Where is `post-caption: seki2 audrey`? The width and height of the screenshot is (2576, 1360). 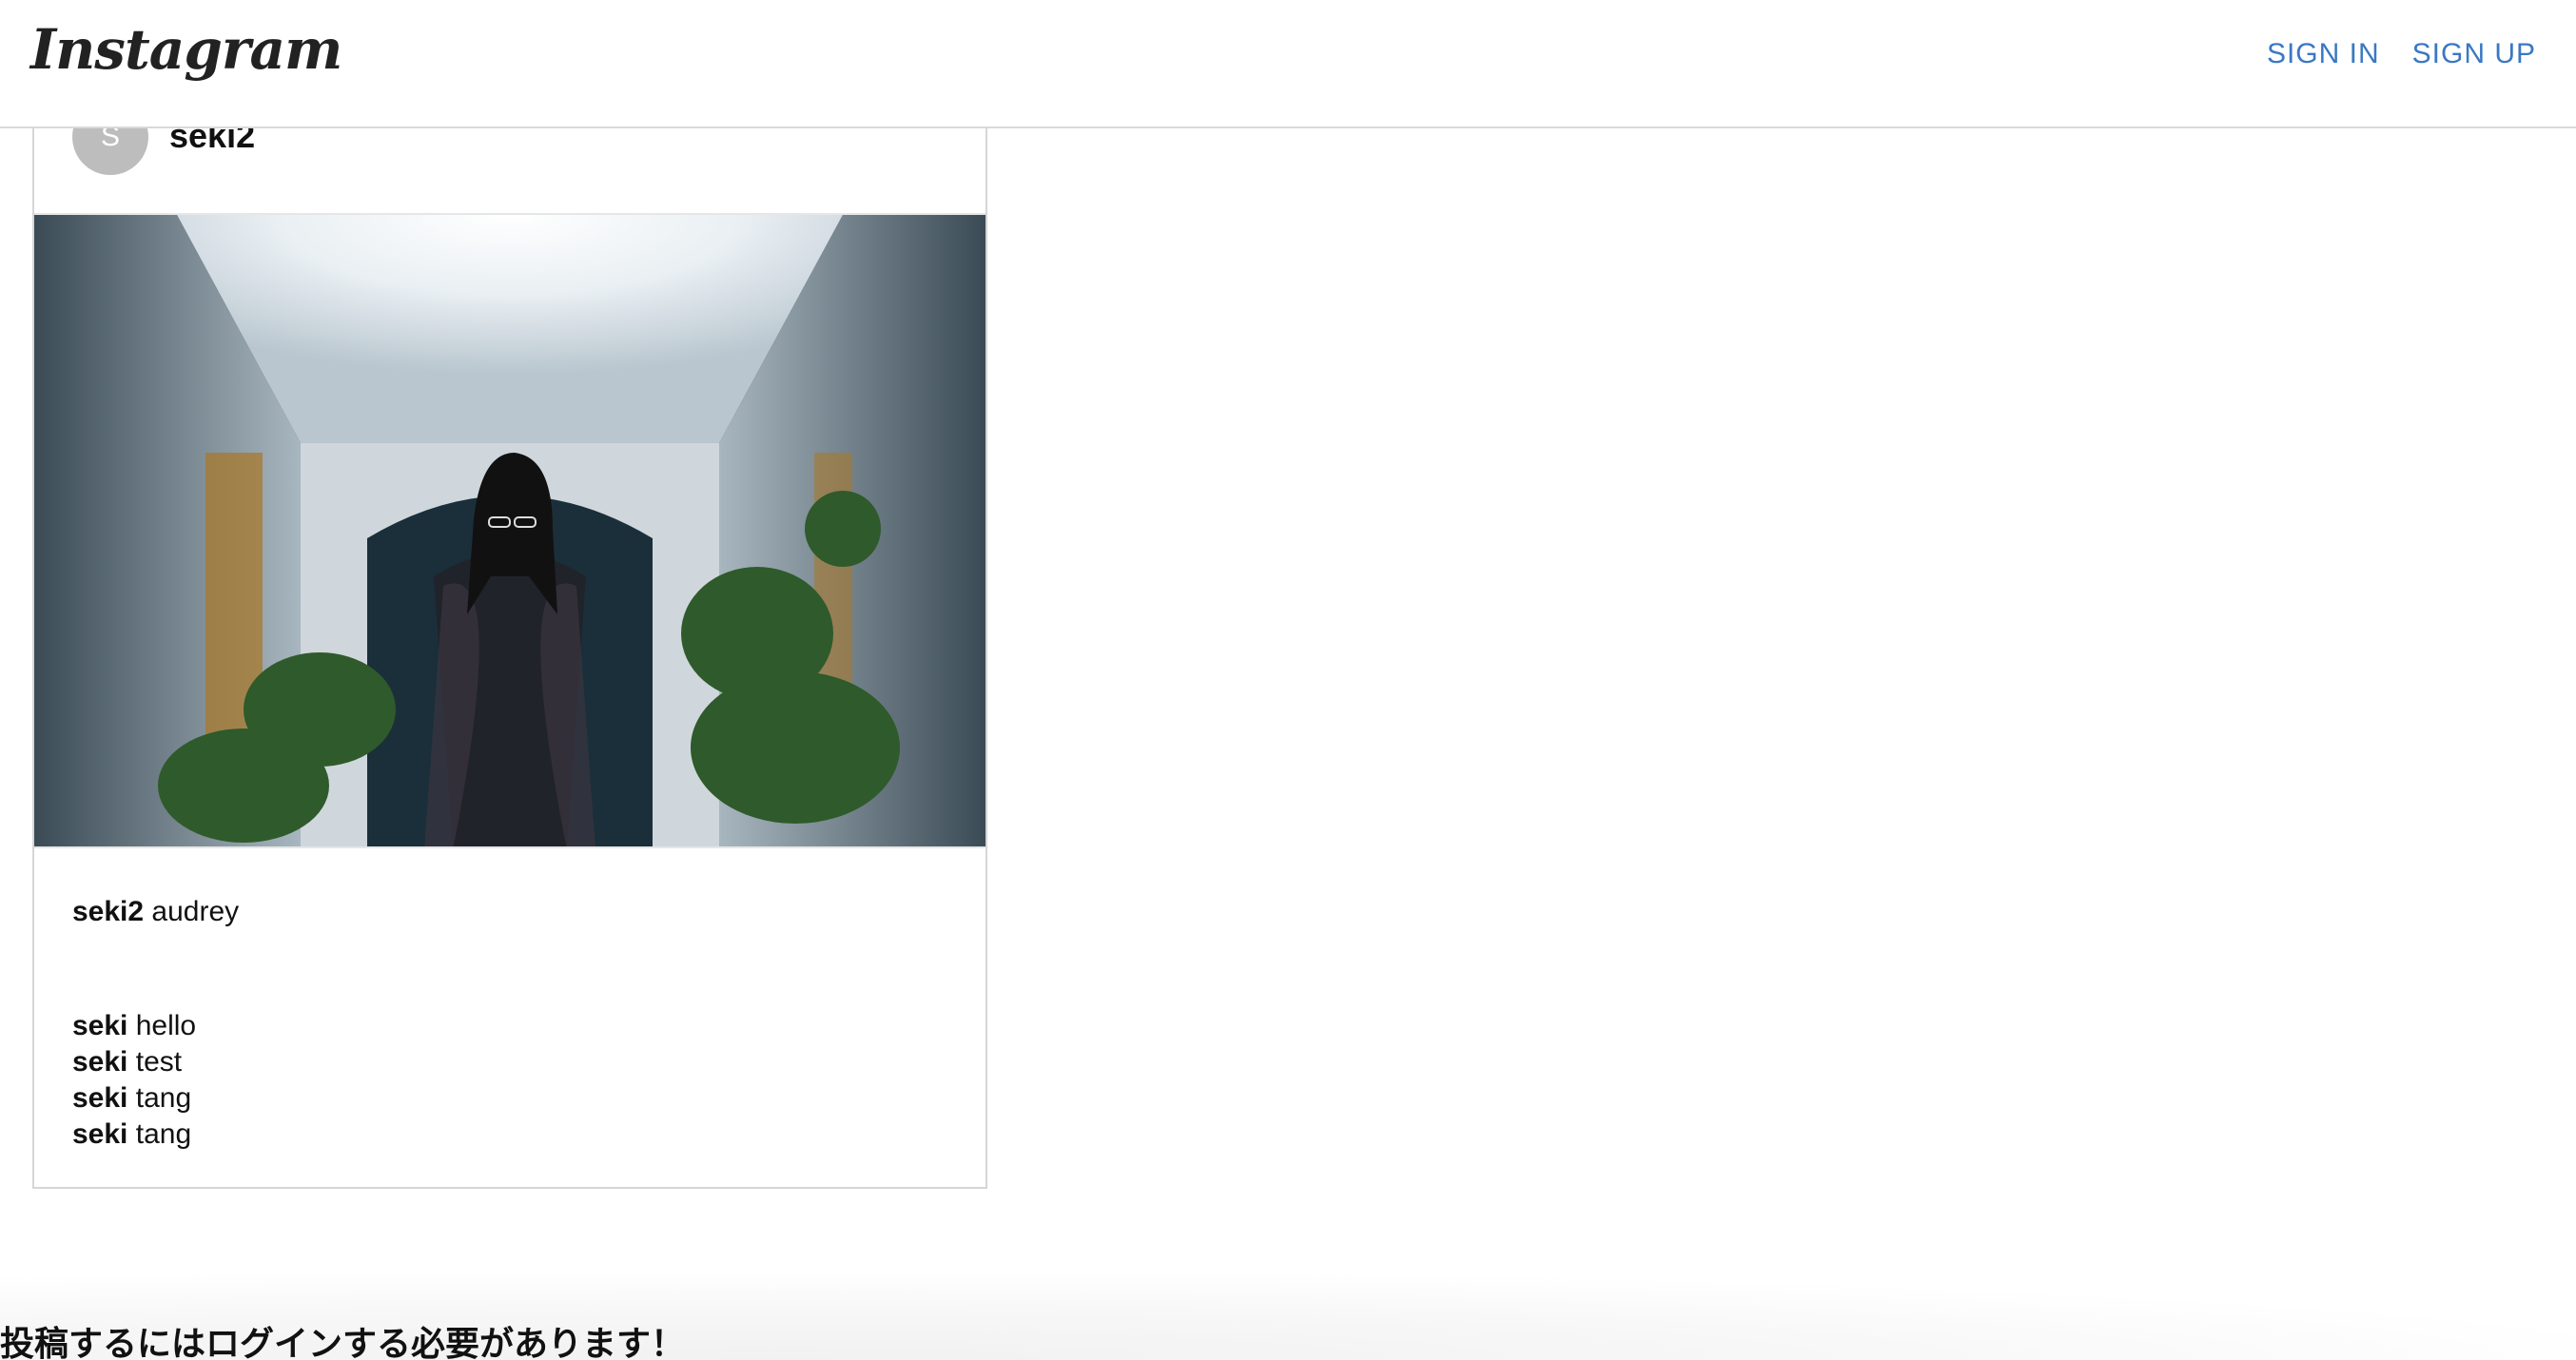 post-caption: seki2 audrey is located at coordinates (156, 912).